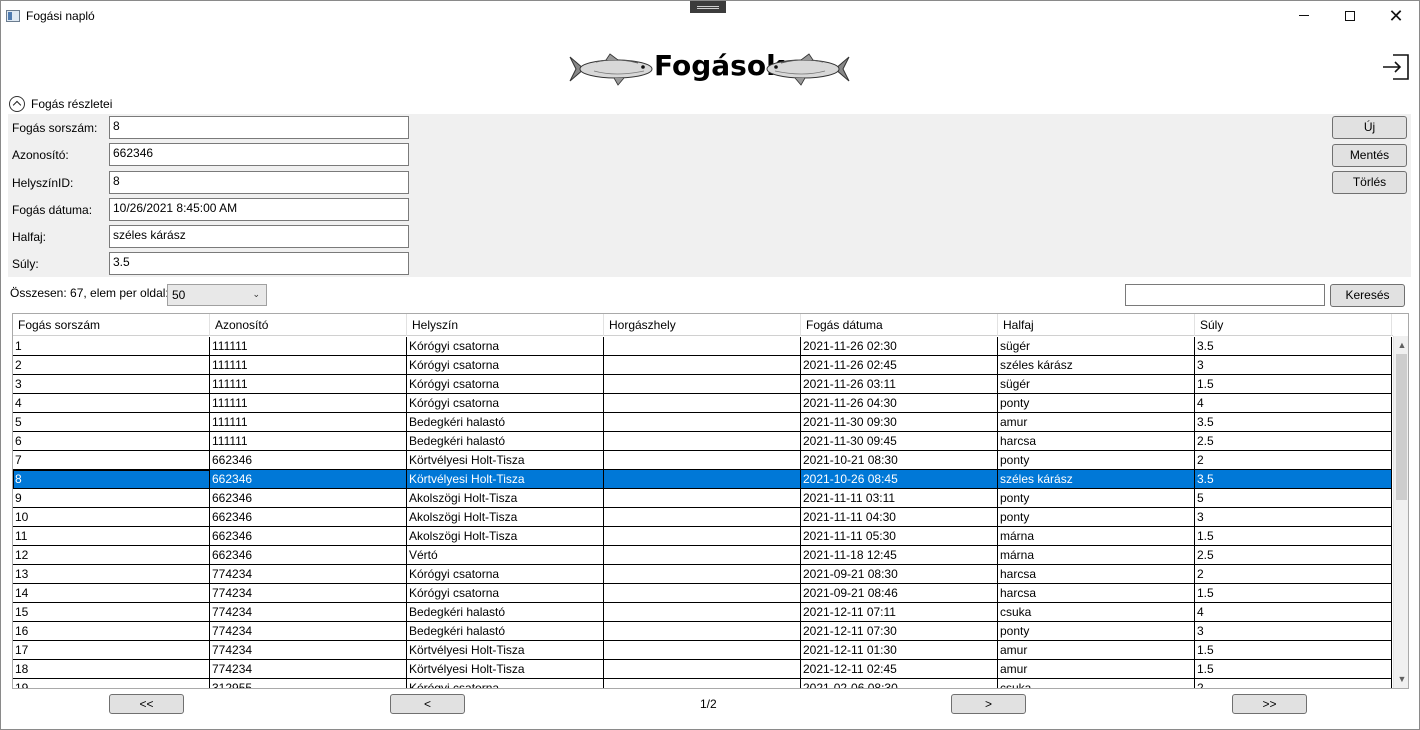  What do you see at coordinates (146, 704) in the screenshot?
I see `first-page-button: <<` at bounding box center [146, 704].